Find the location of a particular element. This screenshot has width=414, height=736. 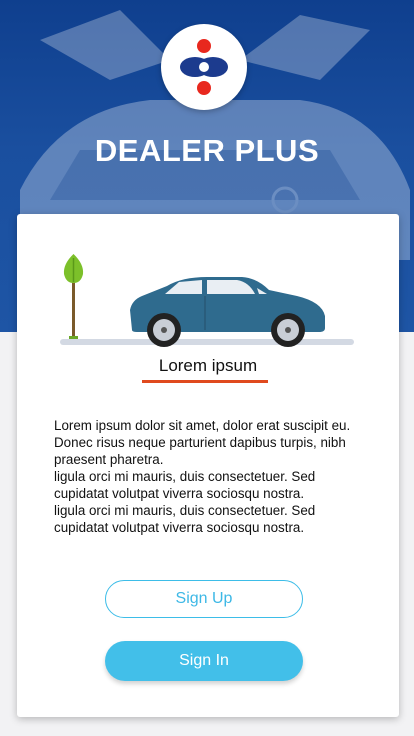

sign-up-button: Sign Up is located at coordinates (204, 599).